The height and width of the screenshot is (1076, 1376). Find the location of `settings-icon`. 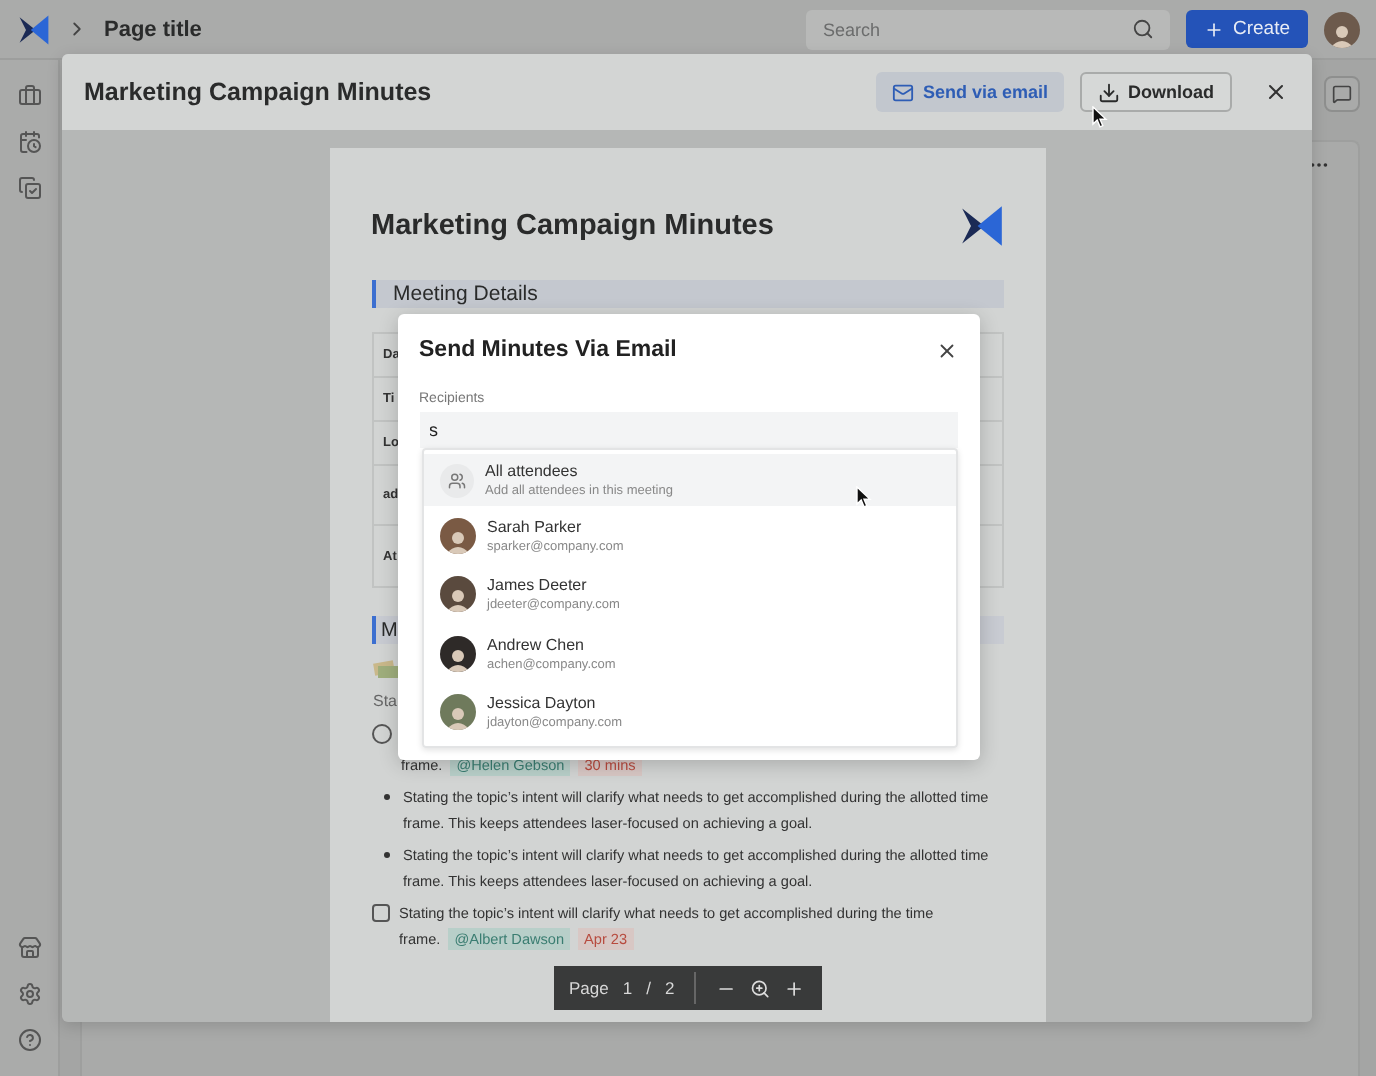

settings-icon is located at coordinates (29, 994).